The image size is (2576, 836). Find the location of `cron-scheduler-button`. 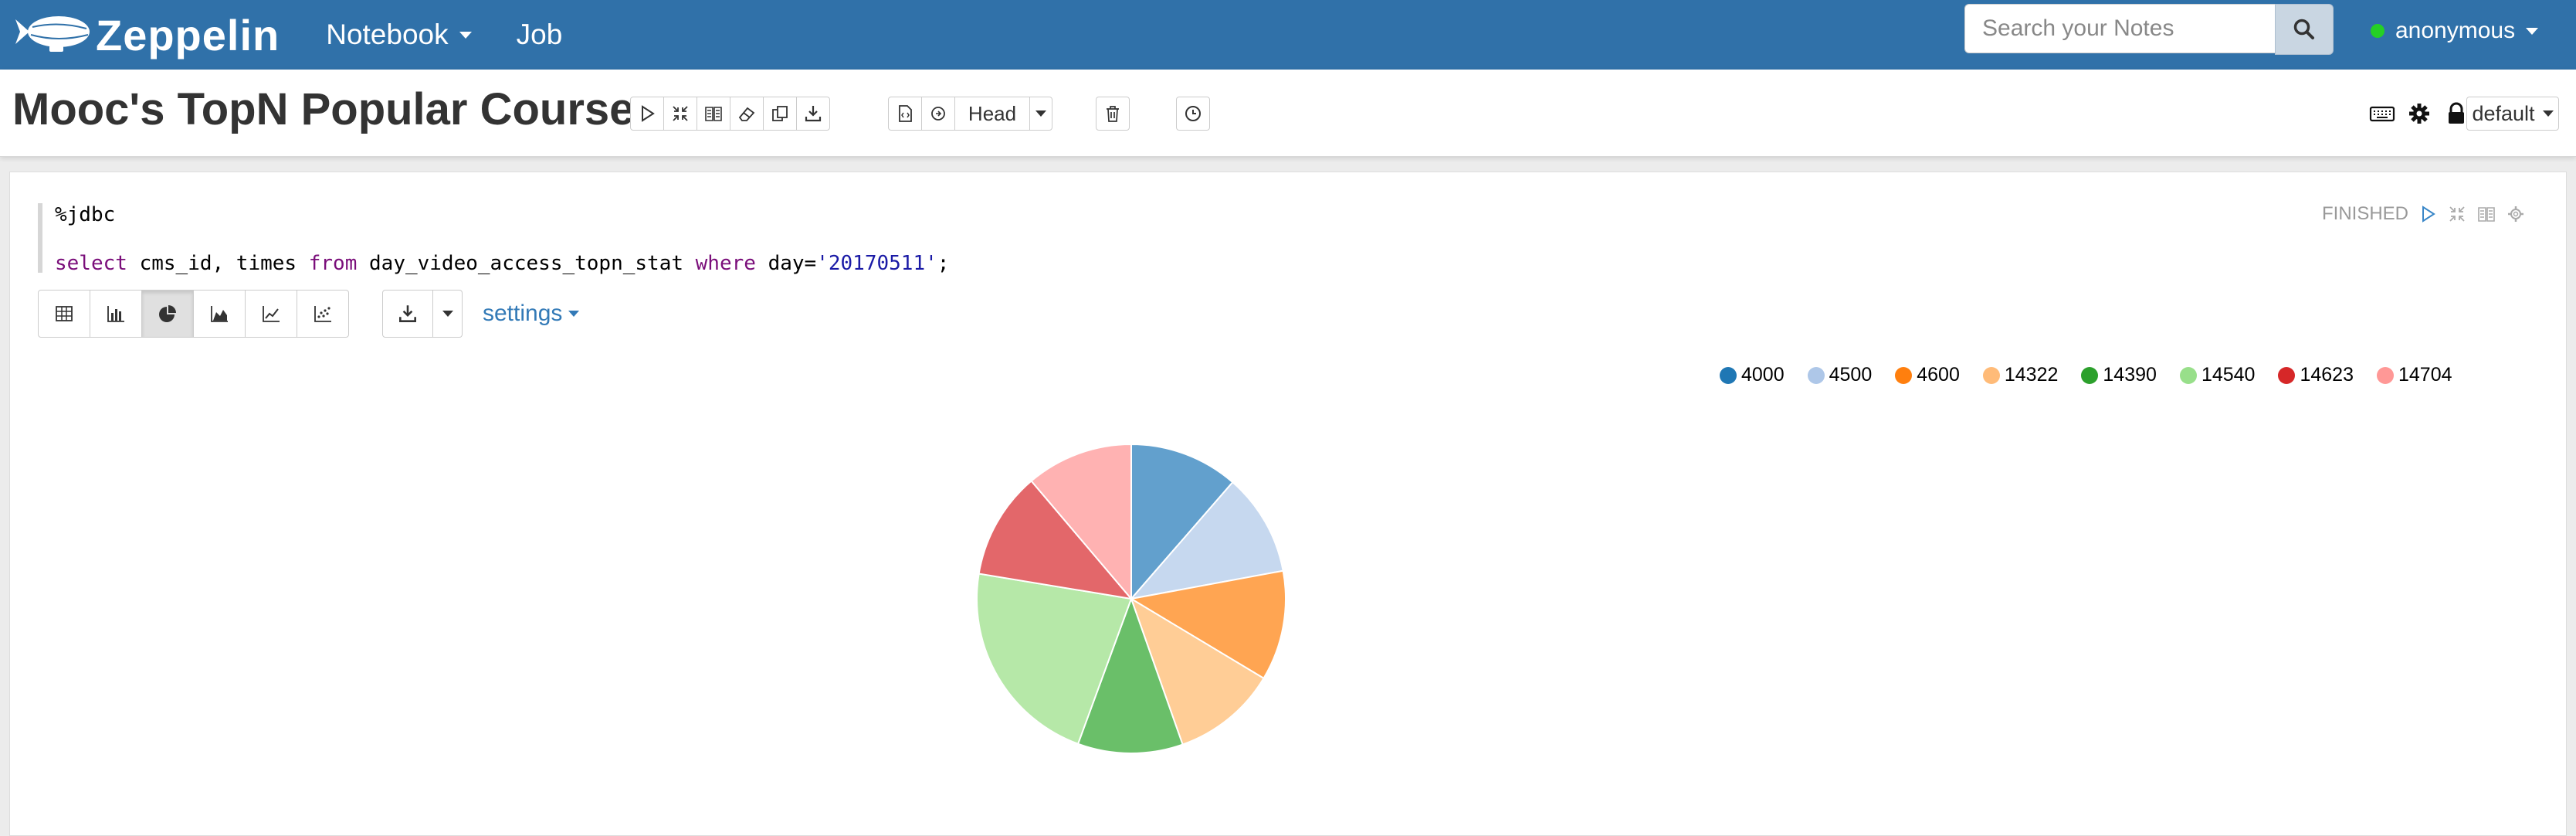

cron-scheduler-button is located at coordinates (1193, 114).